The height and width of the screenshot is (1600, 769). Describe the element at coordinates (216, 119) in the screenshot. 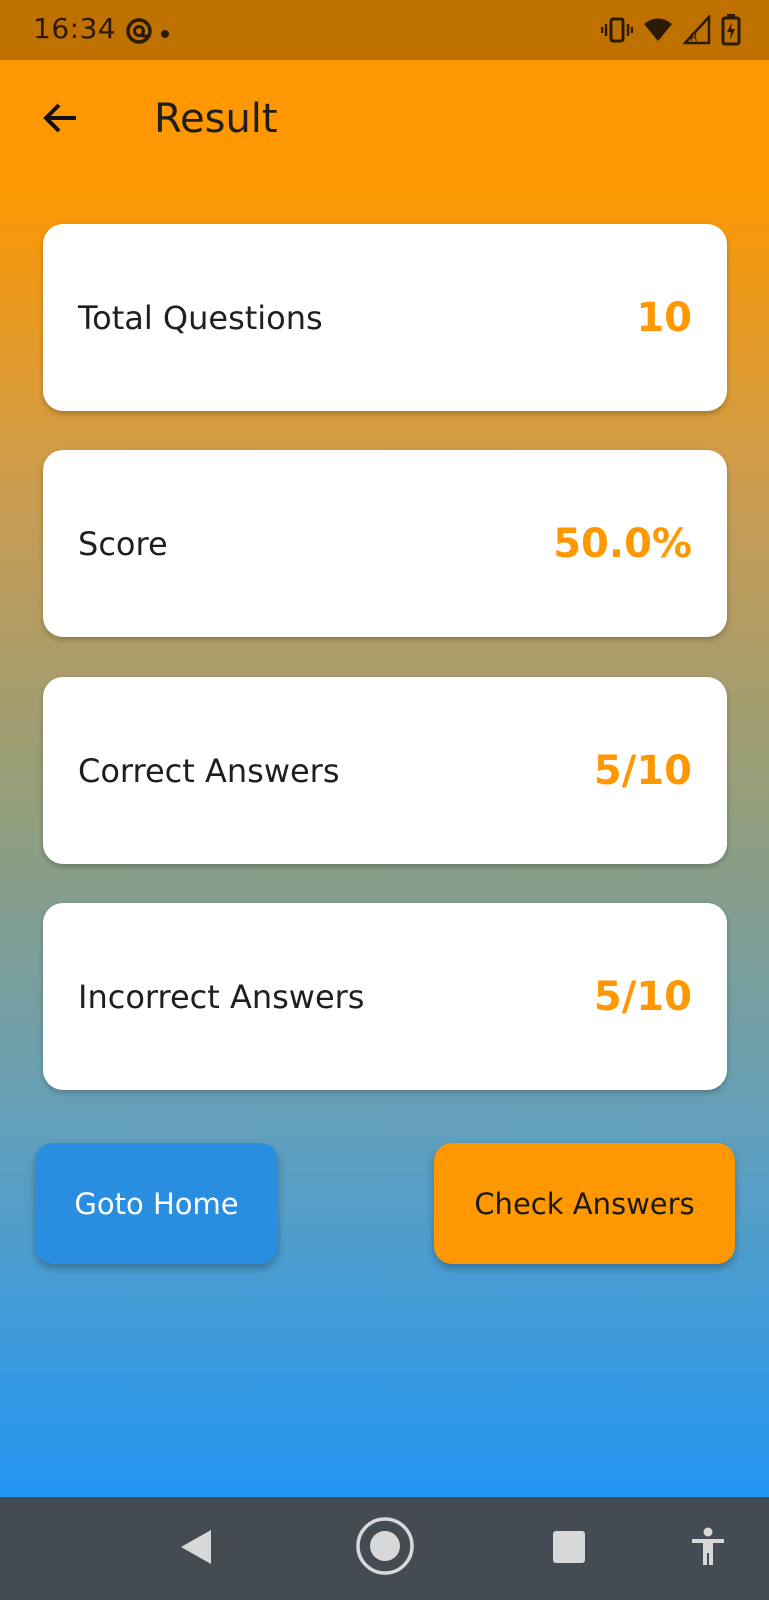

I see `page-title: Result` at that location.